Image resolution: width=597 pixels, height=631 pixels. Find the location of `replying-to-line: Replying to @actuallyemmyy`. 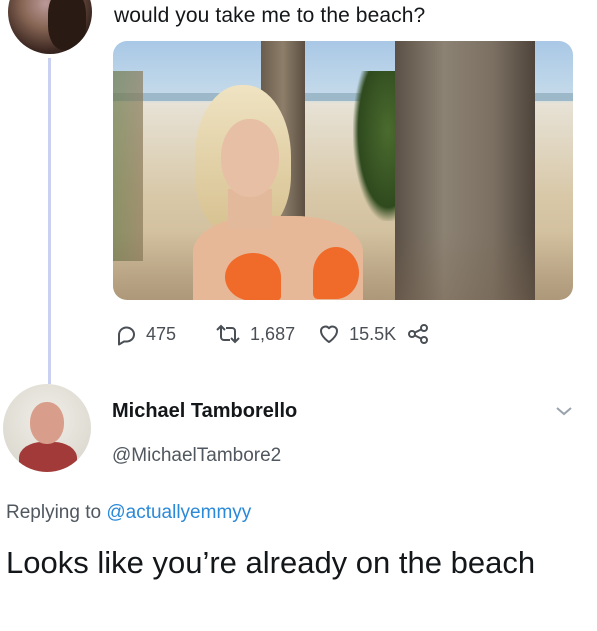

replying-to-line: Replying to @actuallyemmyy is located at coordinates (128, 513).